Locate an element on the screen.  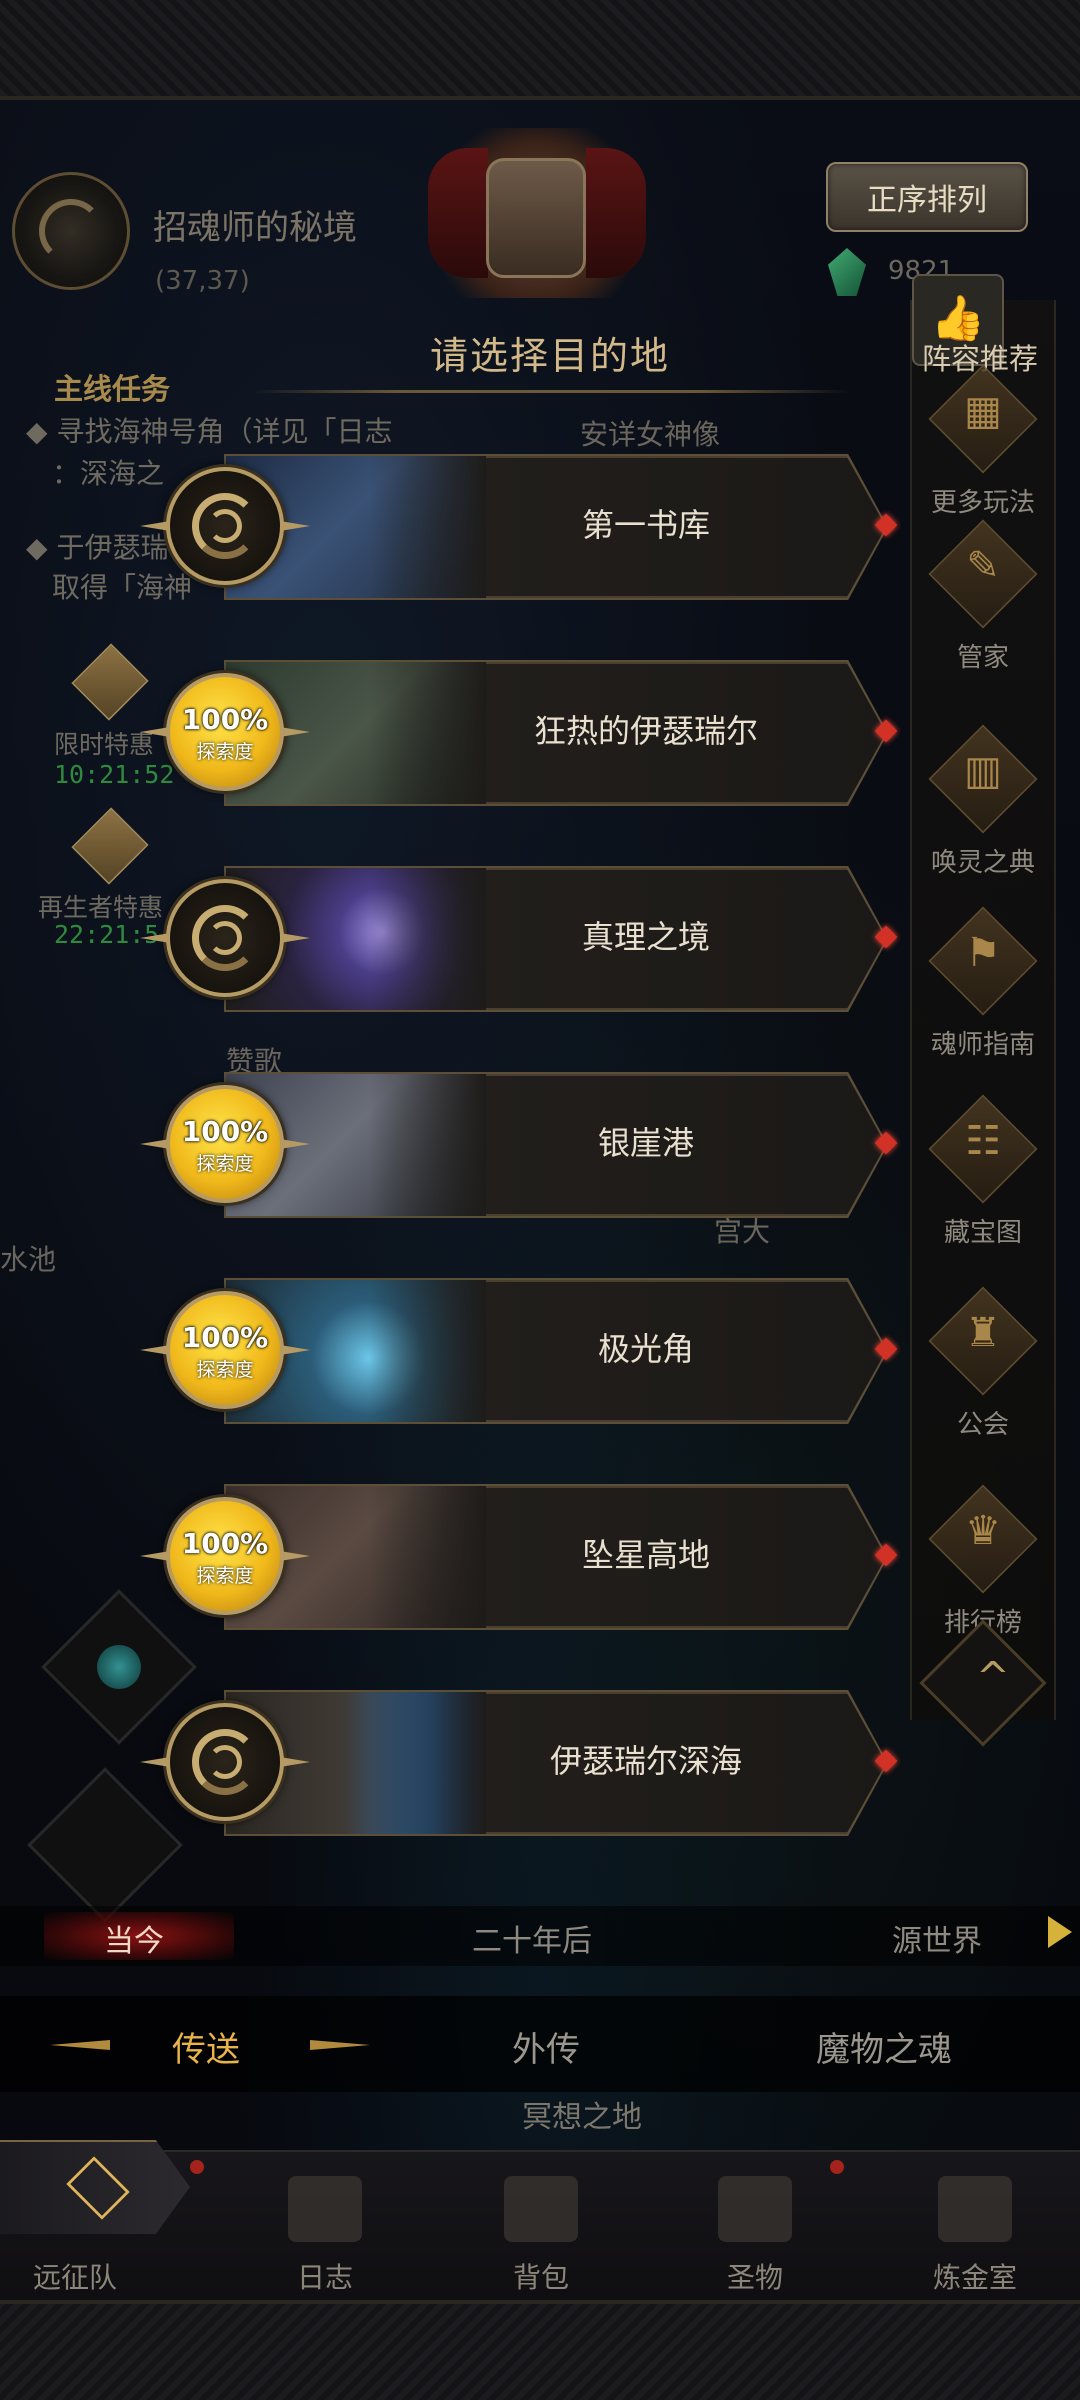
tab-teleport: 传送 is located at coordinates (206, 2046).